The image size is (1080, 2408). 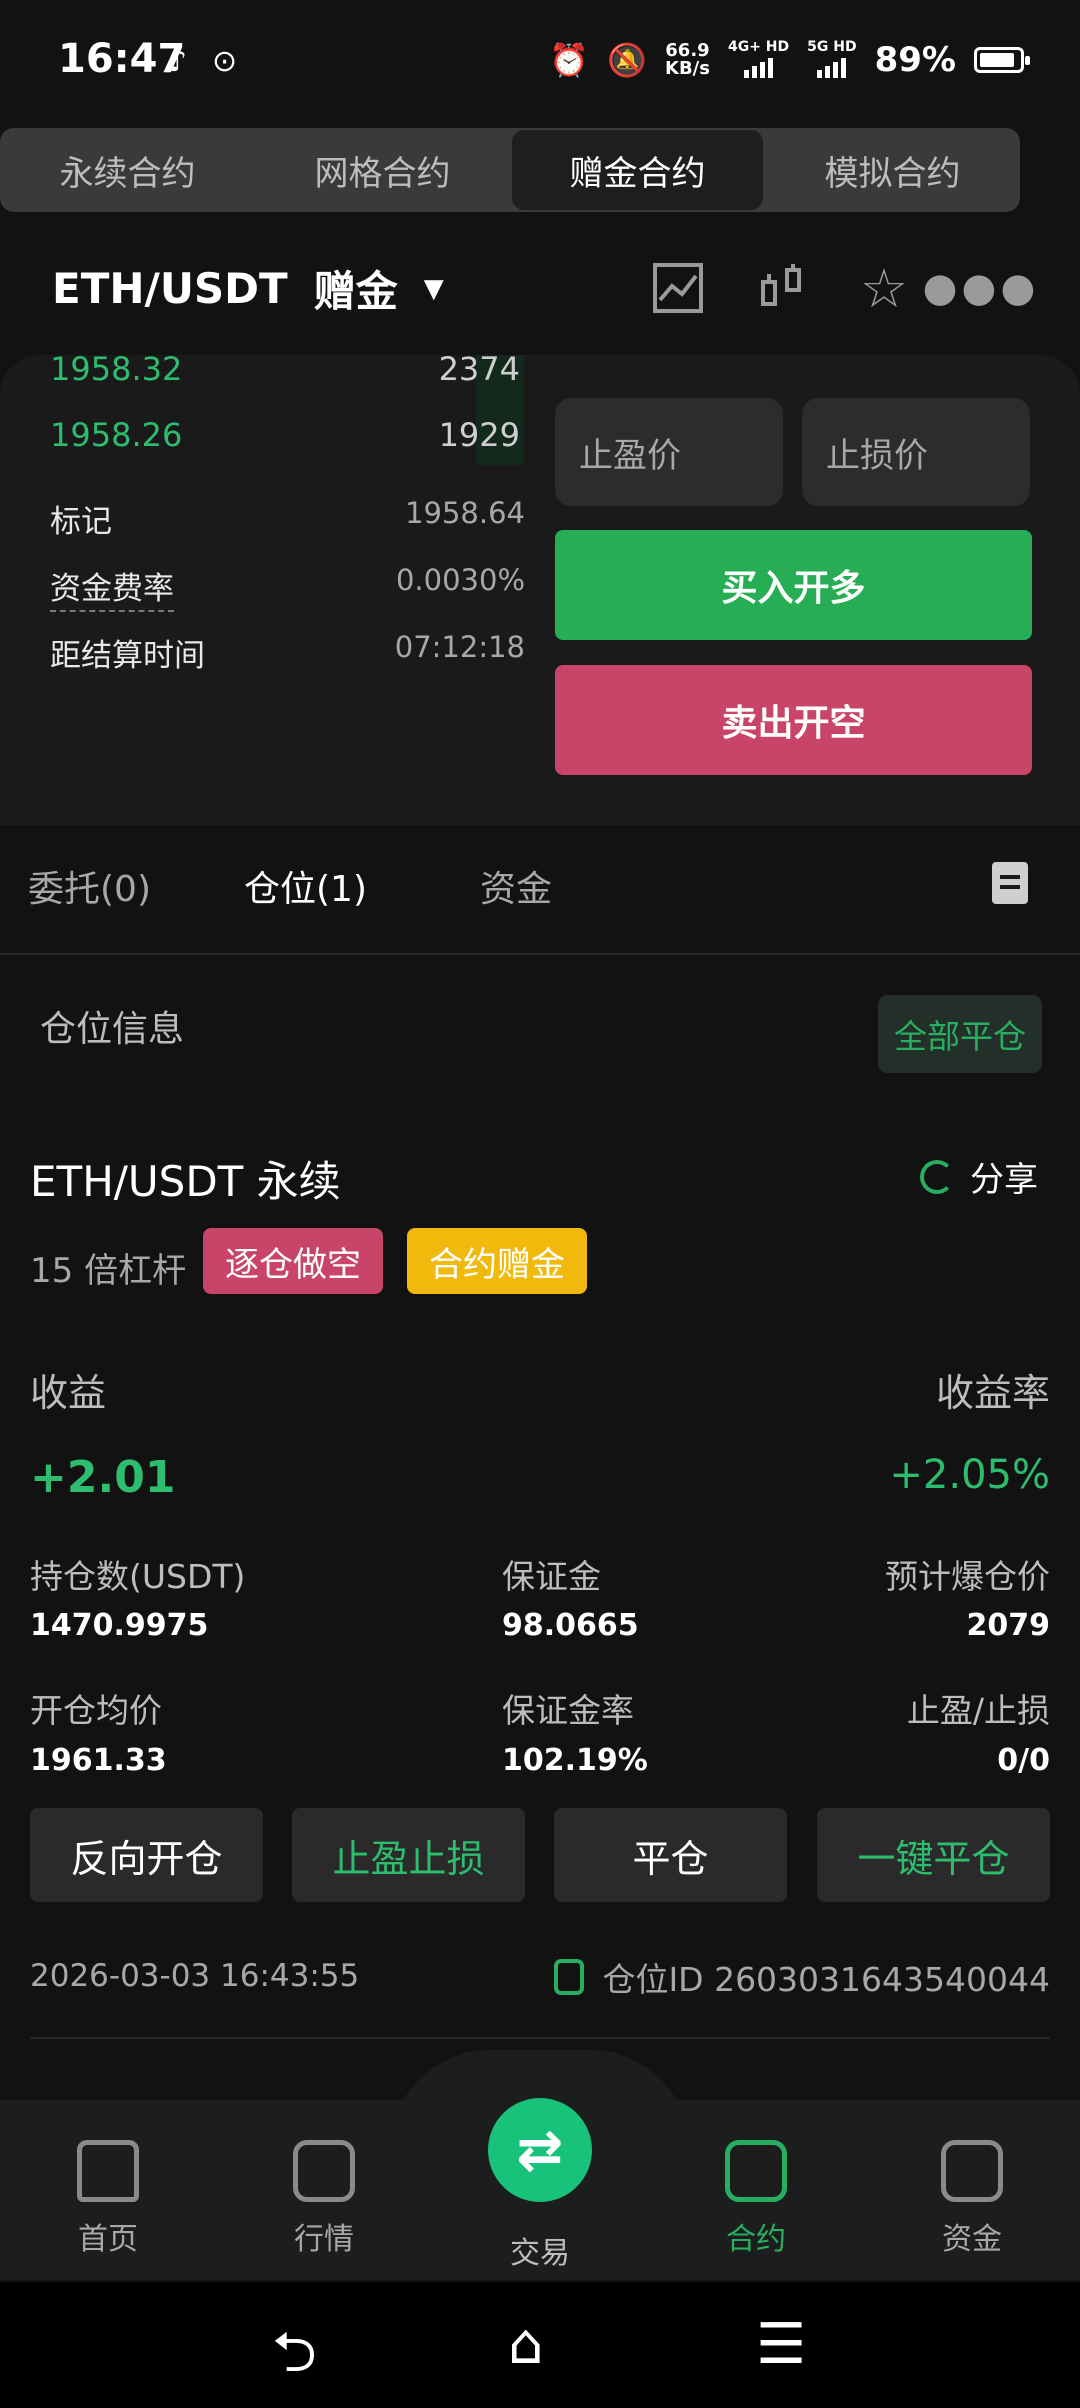 What do you see at coordinates (569, 1977) in the screenshot?
I see `copy-icon` at bounding box center [569, 1977].